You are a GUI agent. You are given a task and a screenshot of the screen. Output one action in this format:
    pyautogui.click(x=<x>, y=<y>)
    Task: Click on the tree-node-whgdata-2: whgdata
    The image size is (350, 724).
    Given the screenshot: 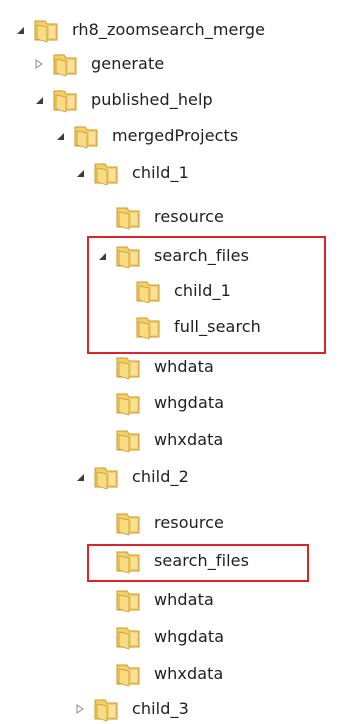 What is the action you would take?
    pyautogui.click(x=160, y=637)
    